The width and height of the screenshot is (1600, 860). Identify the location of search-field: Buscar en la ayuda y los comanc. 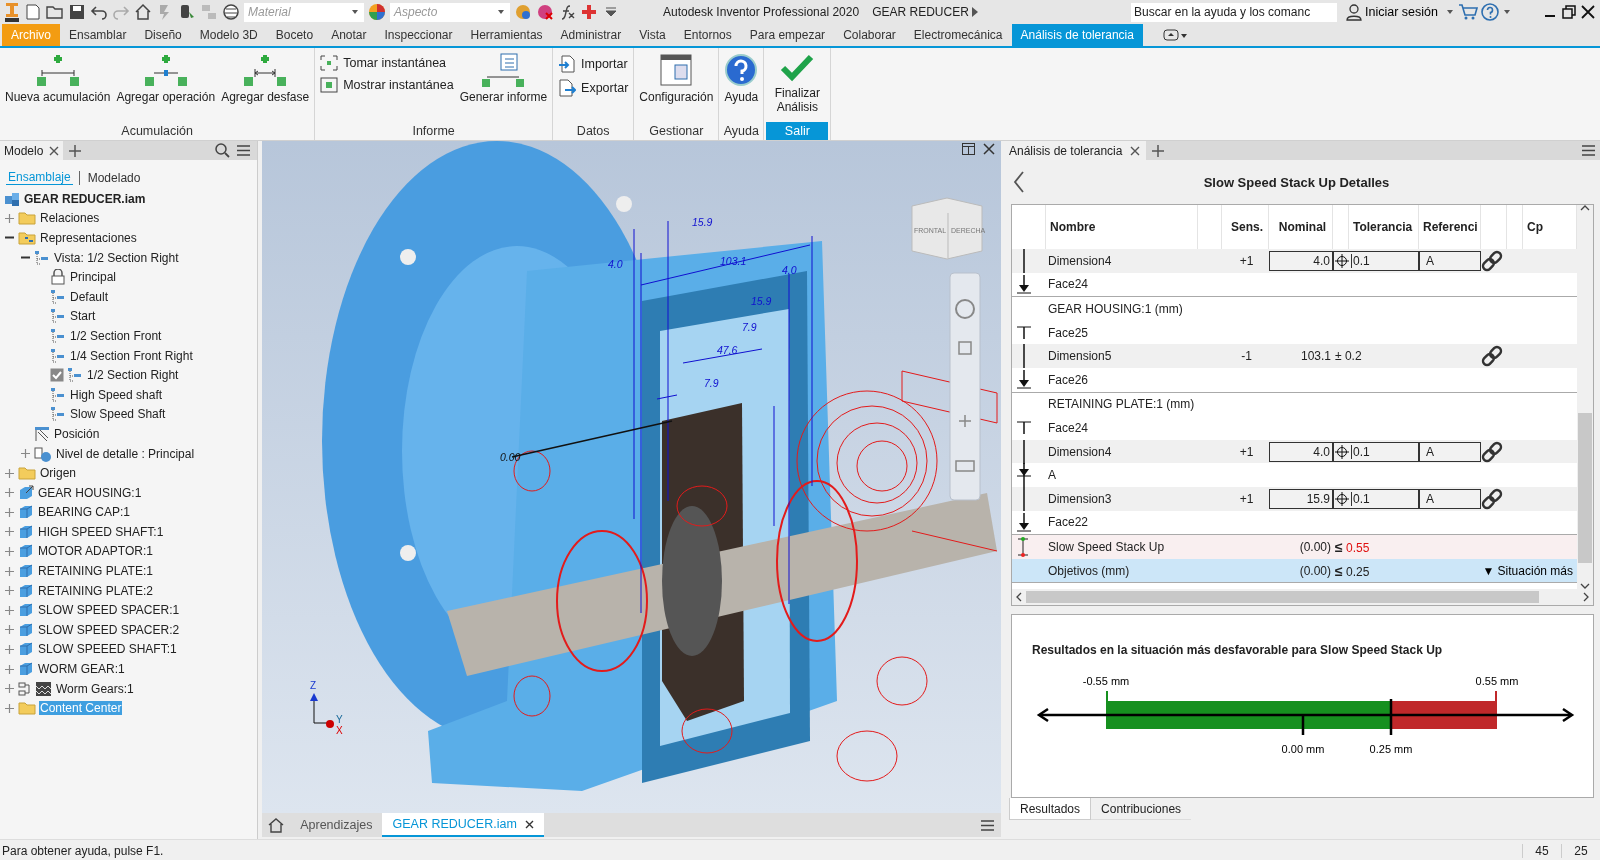
(1234, 12).